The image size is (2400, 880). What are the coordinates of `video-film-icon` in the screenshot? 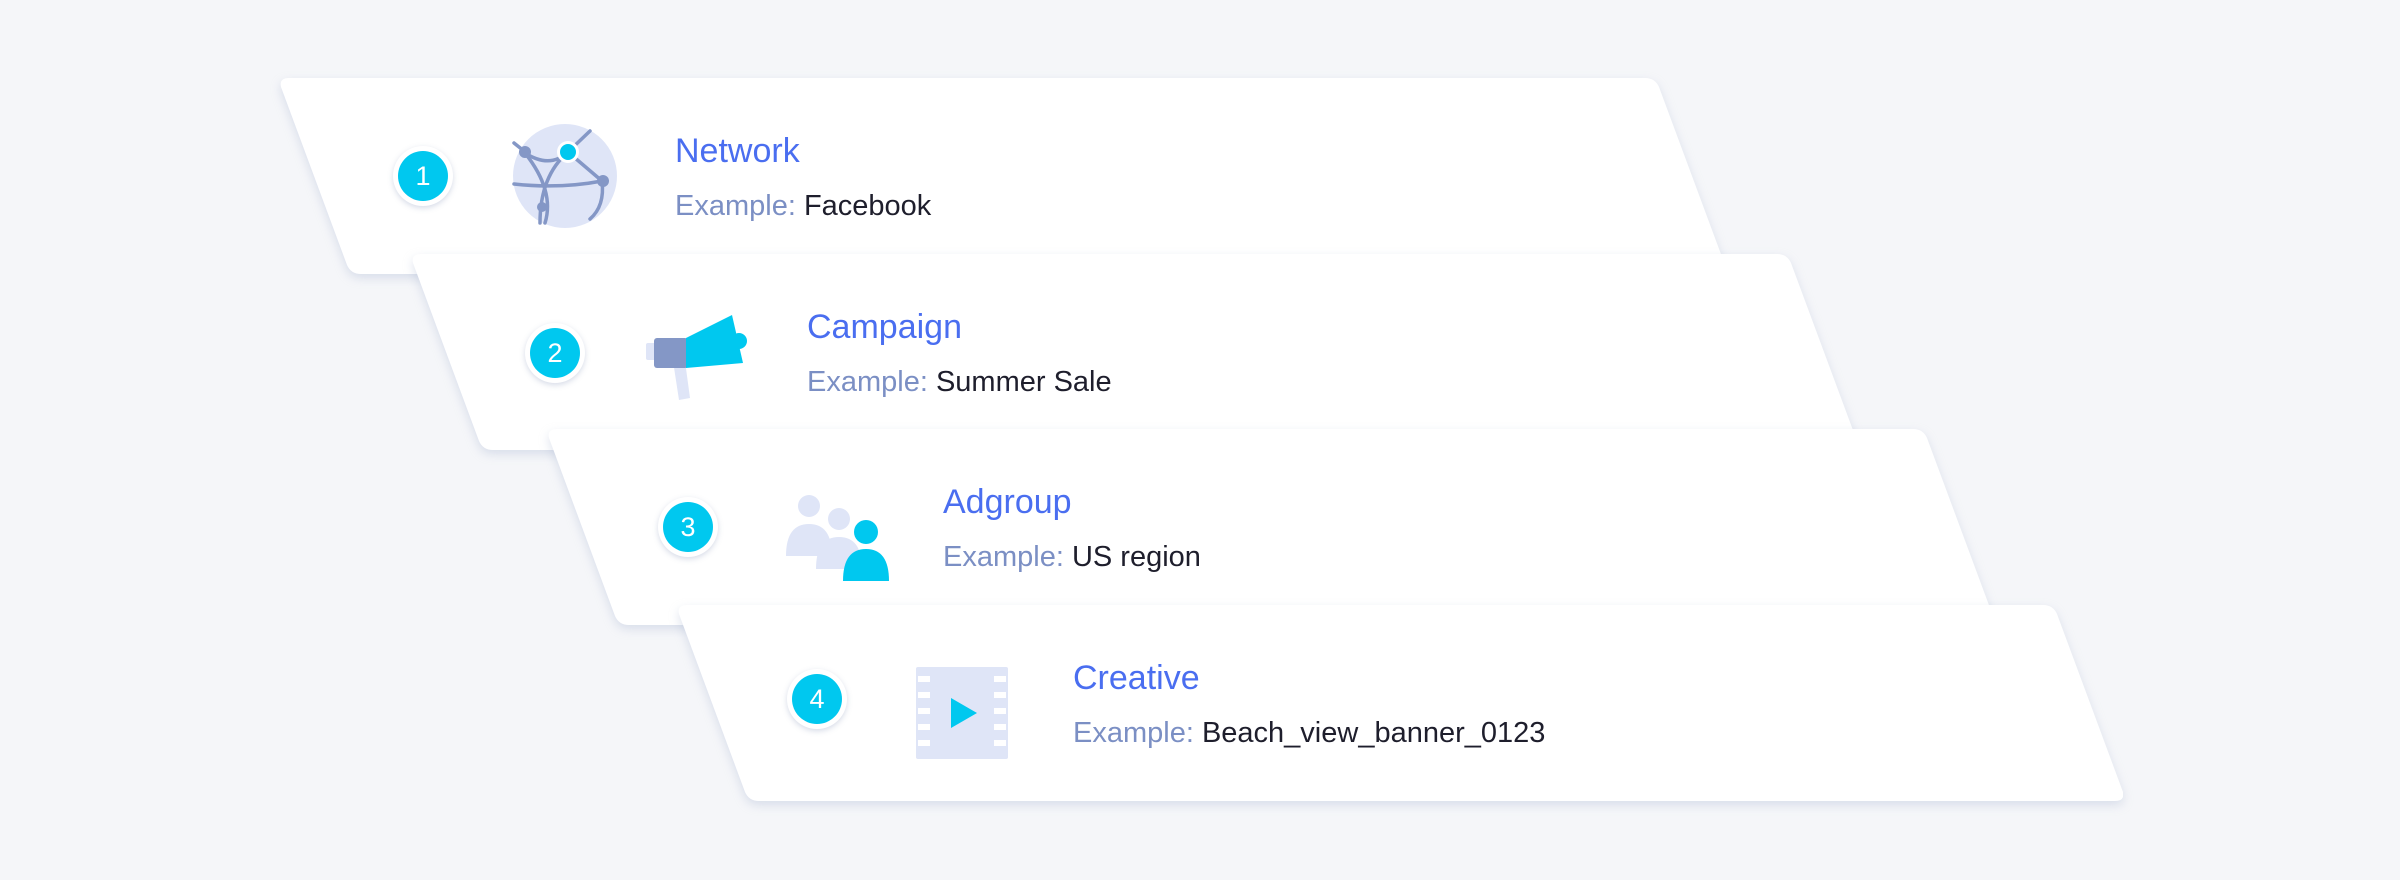 It's located at (969, 713).